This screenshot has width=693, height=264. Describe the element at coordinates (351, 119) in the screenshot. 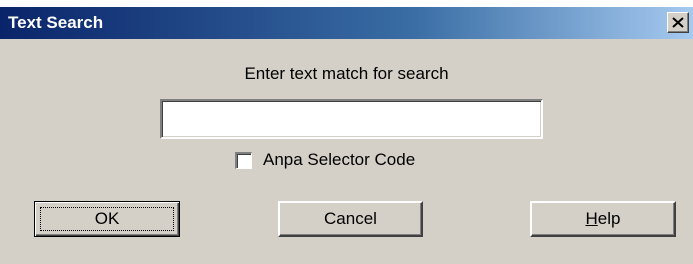

I see `search-text-input` at that location.